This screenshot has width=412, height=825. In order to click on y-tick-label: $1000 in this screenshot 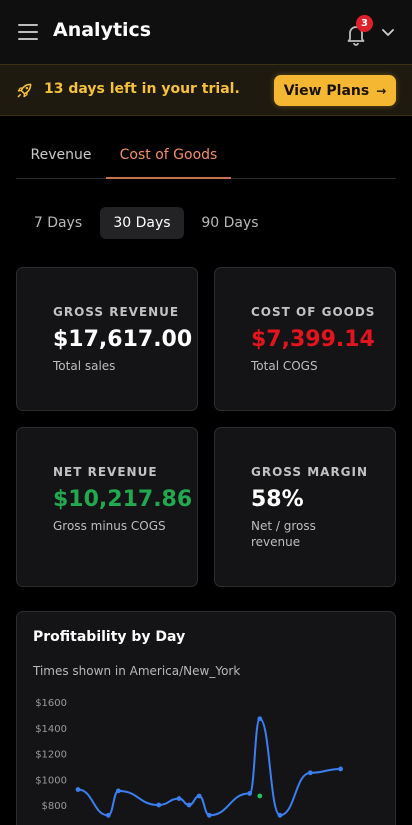, I will do `click(51, 780)`.